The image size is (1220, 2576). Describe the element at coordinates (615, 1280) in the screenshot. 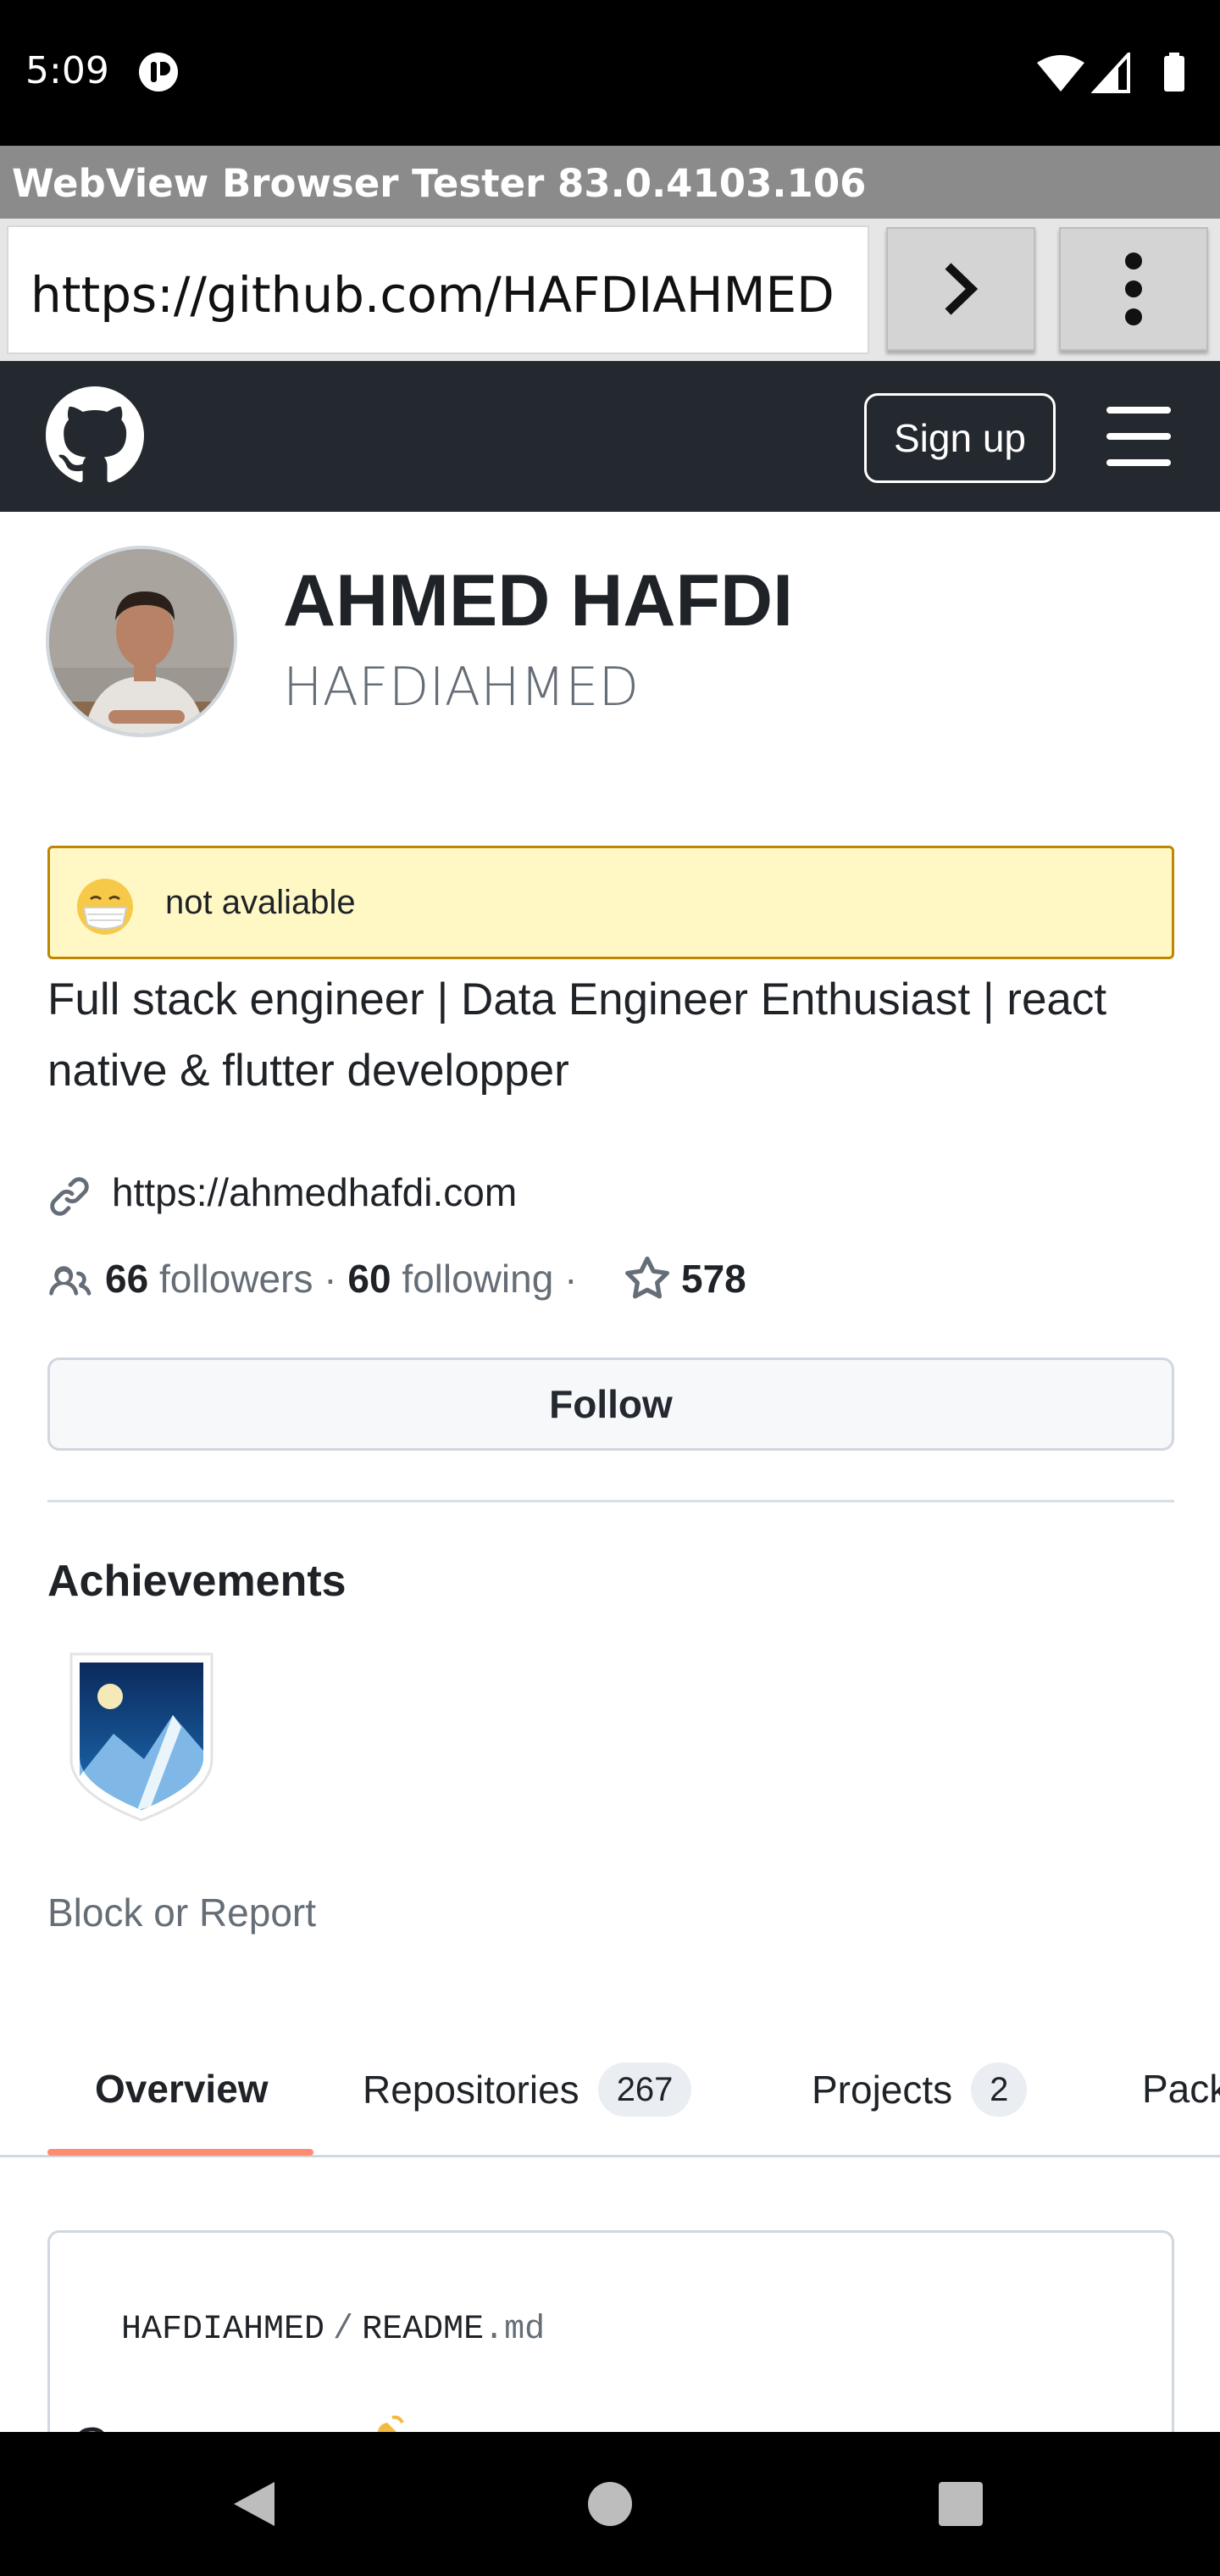

I see `follow-stats: 66 followers · 60 following · 578` at that location.